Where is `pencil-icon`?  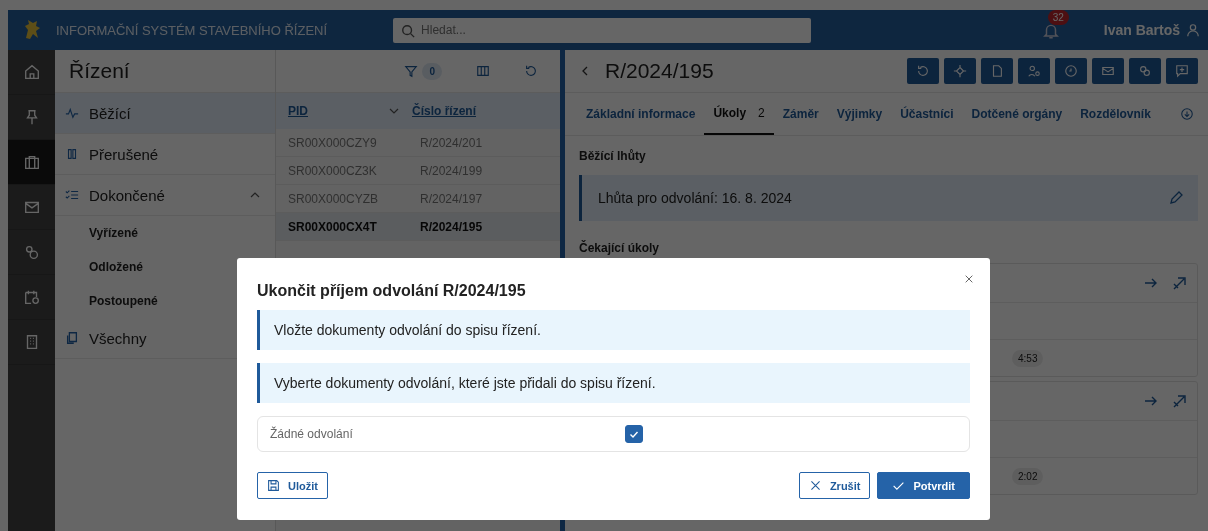
pencil-icon is located at coordinates (1176, 198).